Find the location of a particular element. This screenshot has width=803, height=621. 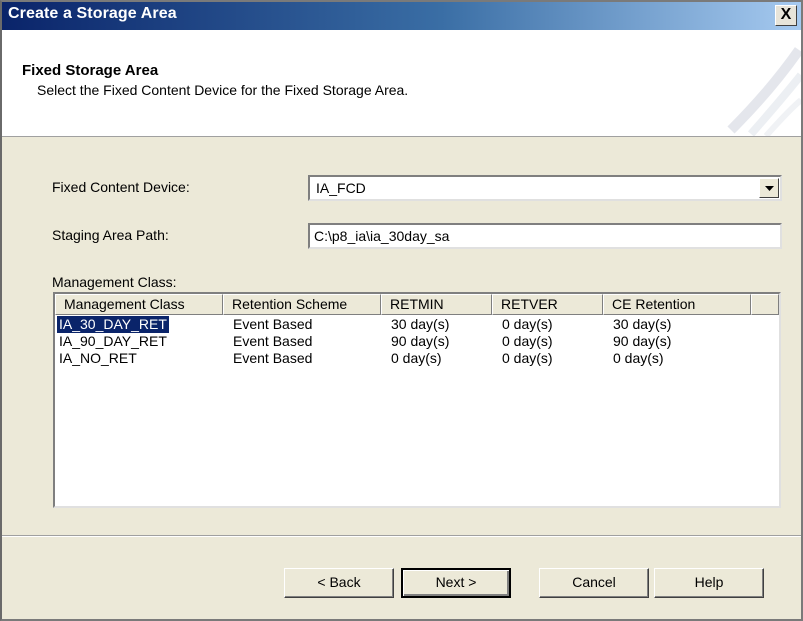

back-button: < Back is located at coordinates (339, 583).